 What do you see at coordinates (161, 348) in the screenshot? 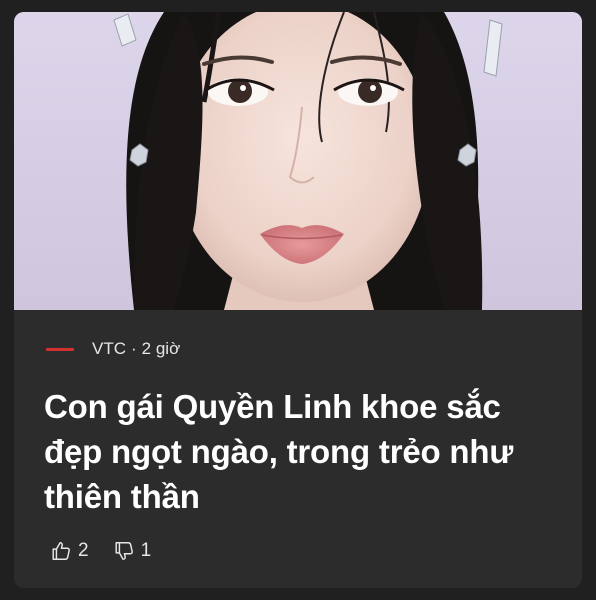
I see `published-time: 2 giờ` at bounding box center [161, 348].